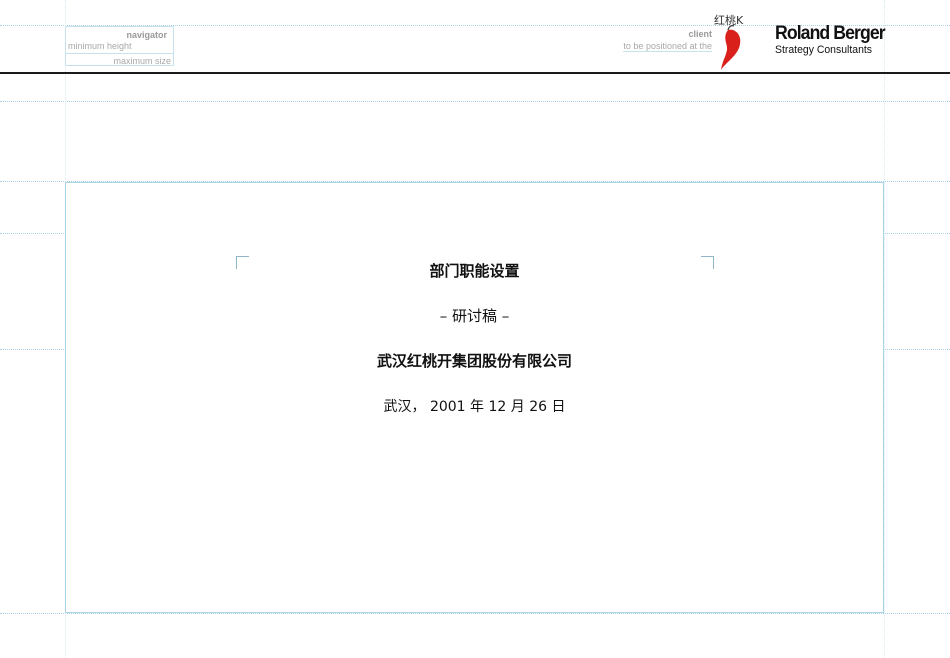  Describe the element at coordinates (667, 40) in the screenshot. I see `client-placeholder: client to be positioned at the` at that location.